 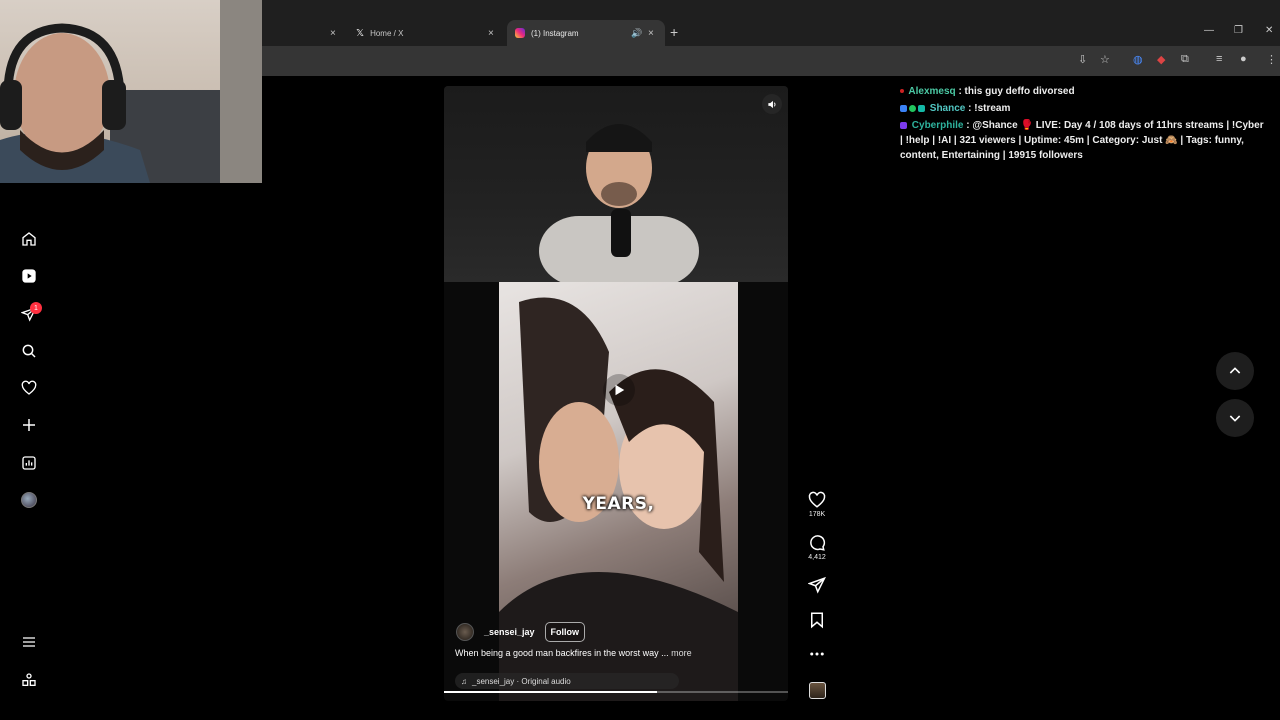 What do you see at coordinates (29, 500) in the screenshot?
I see `profile-avatar` at bounding box center [29, 500].